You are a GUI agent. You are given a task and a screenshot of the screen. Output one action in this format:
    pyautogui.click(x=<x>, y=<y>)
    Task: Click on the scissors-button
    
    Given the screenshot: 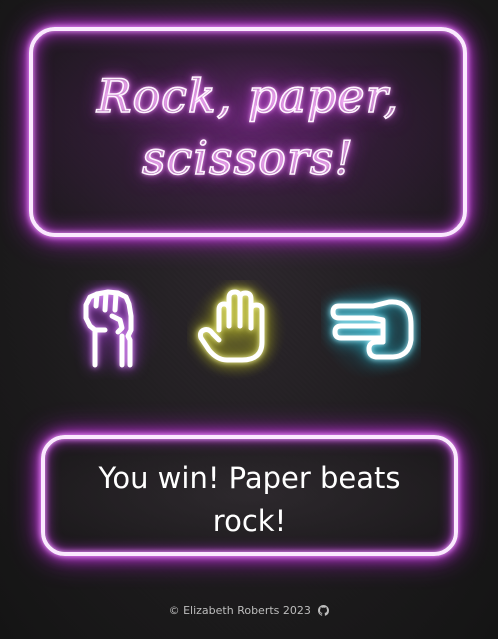 What is the action you would take?
    pyautogui.click(x=371, y=330)
    